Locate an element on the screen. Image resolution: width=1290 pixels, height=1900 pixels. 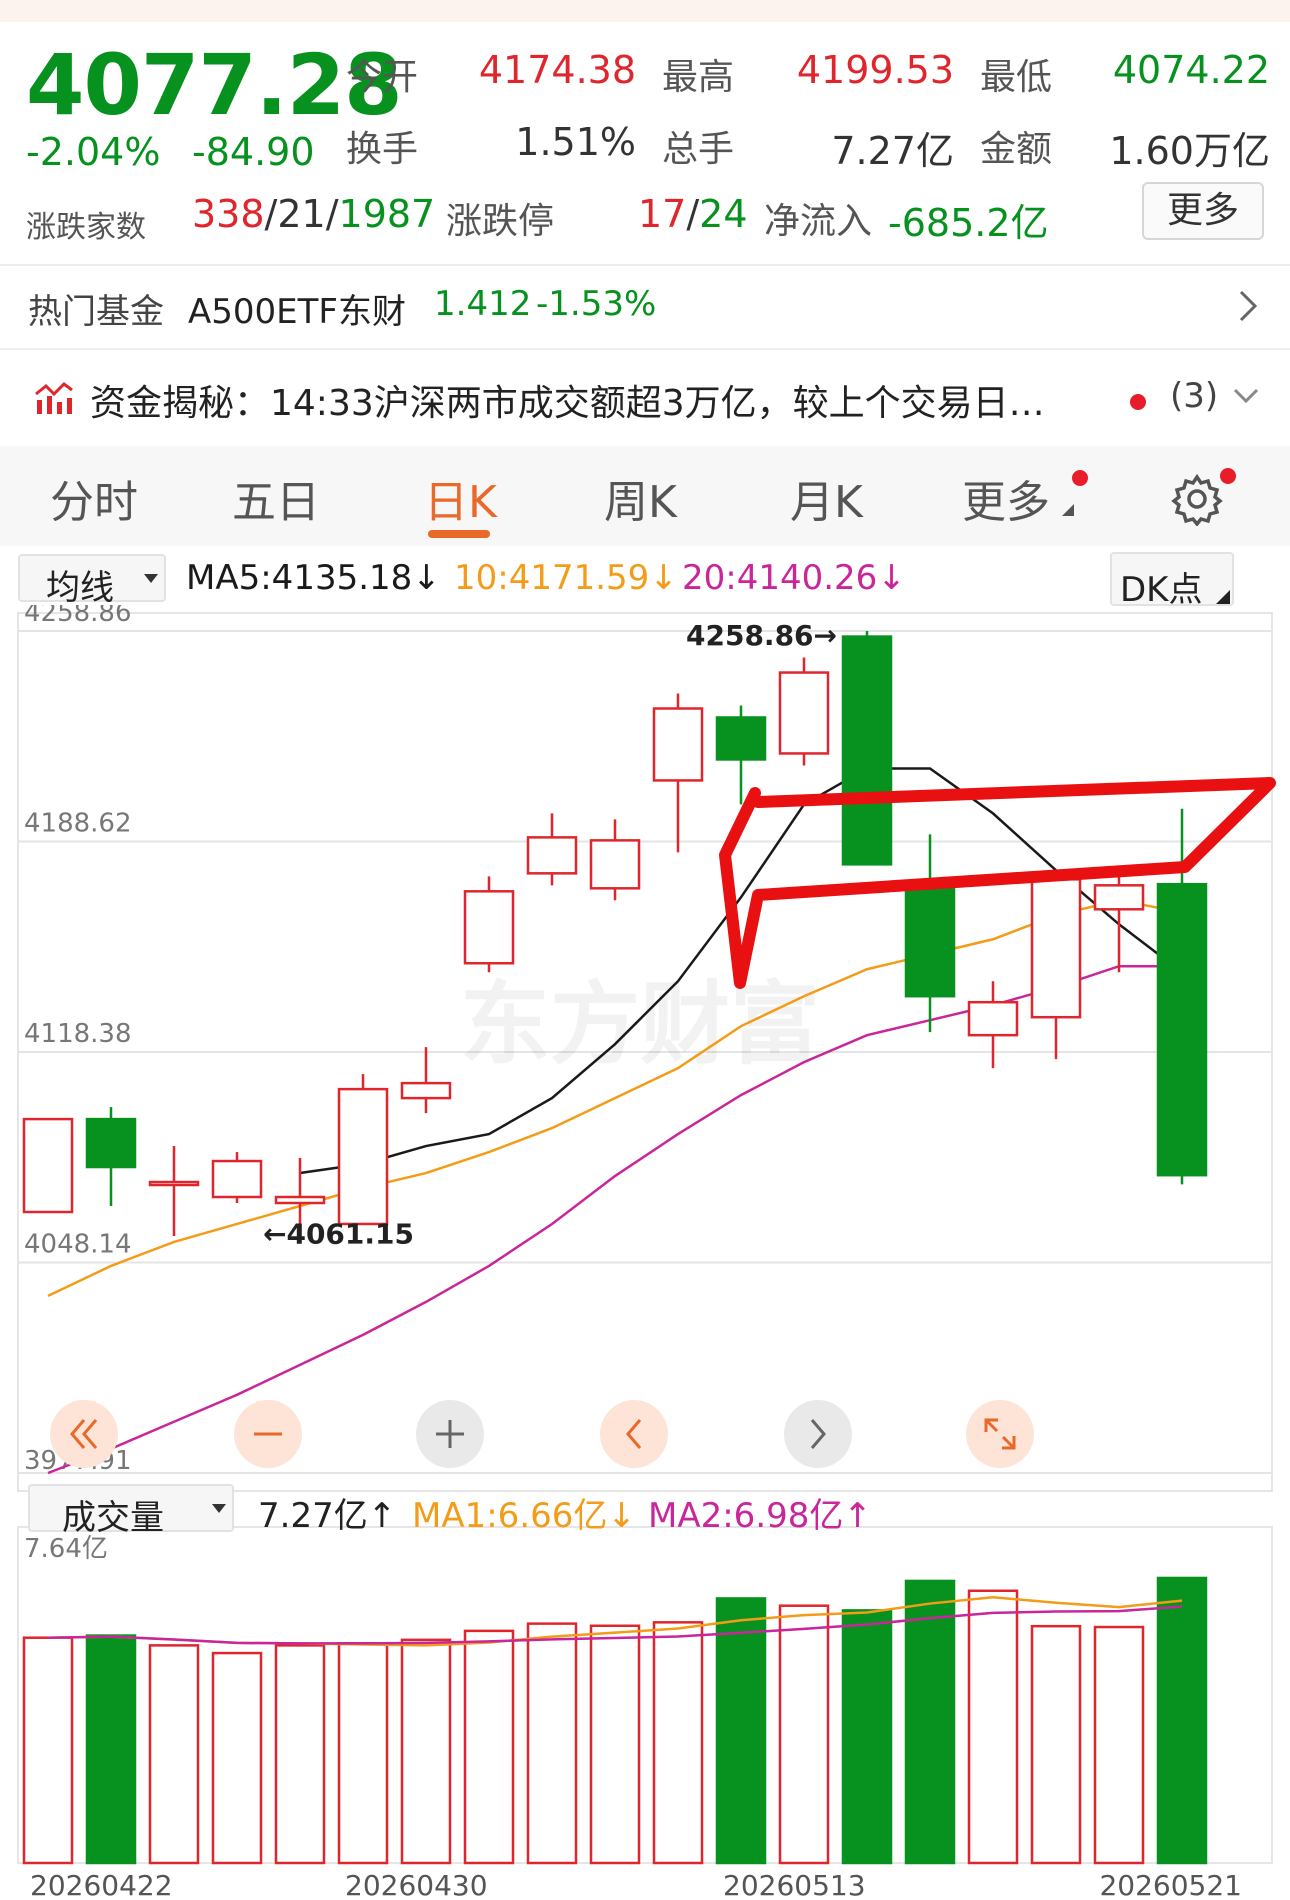
price-tick-label: 4118.38 is located at coordinates (78, 1034).